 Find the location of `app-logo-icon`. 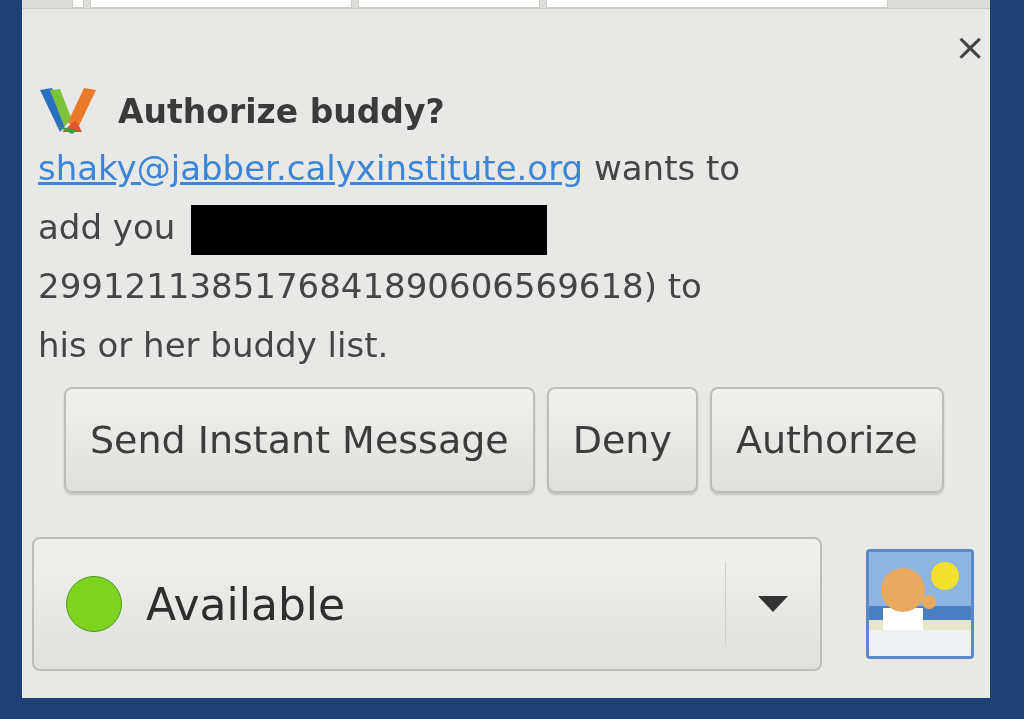

app-logo-icon is located at coordinates (68, 111).